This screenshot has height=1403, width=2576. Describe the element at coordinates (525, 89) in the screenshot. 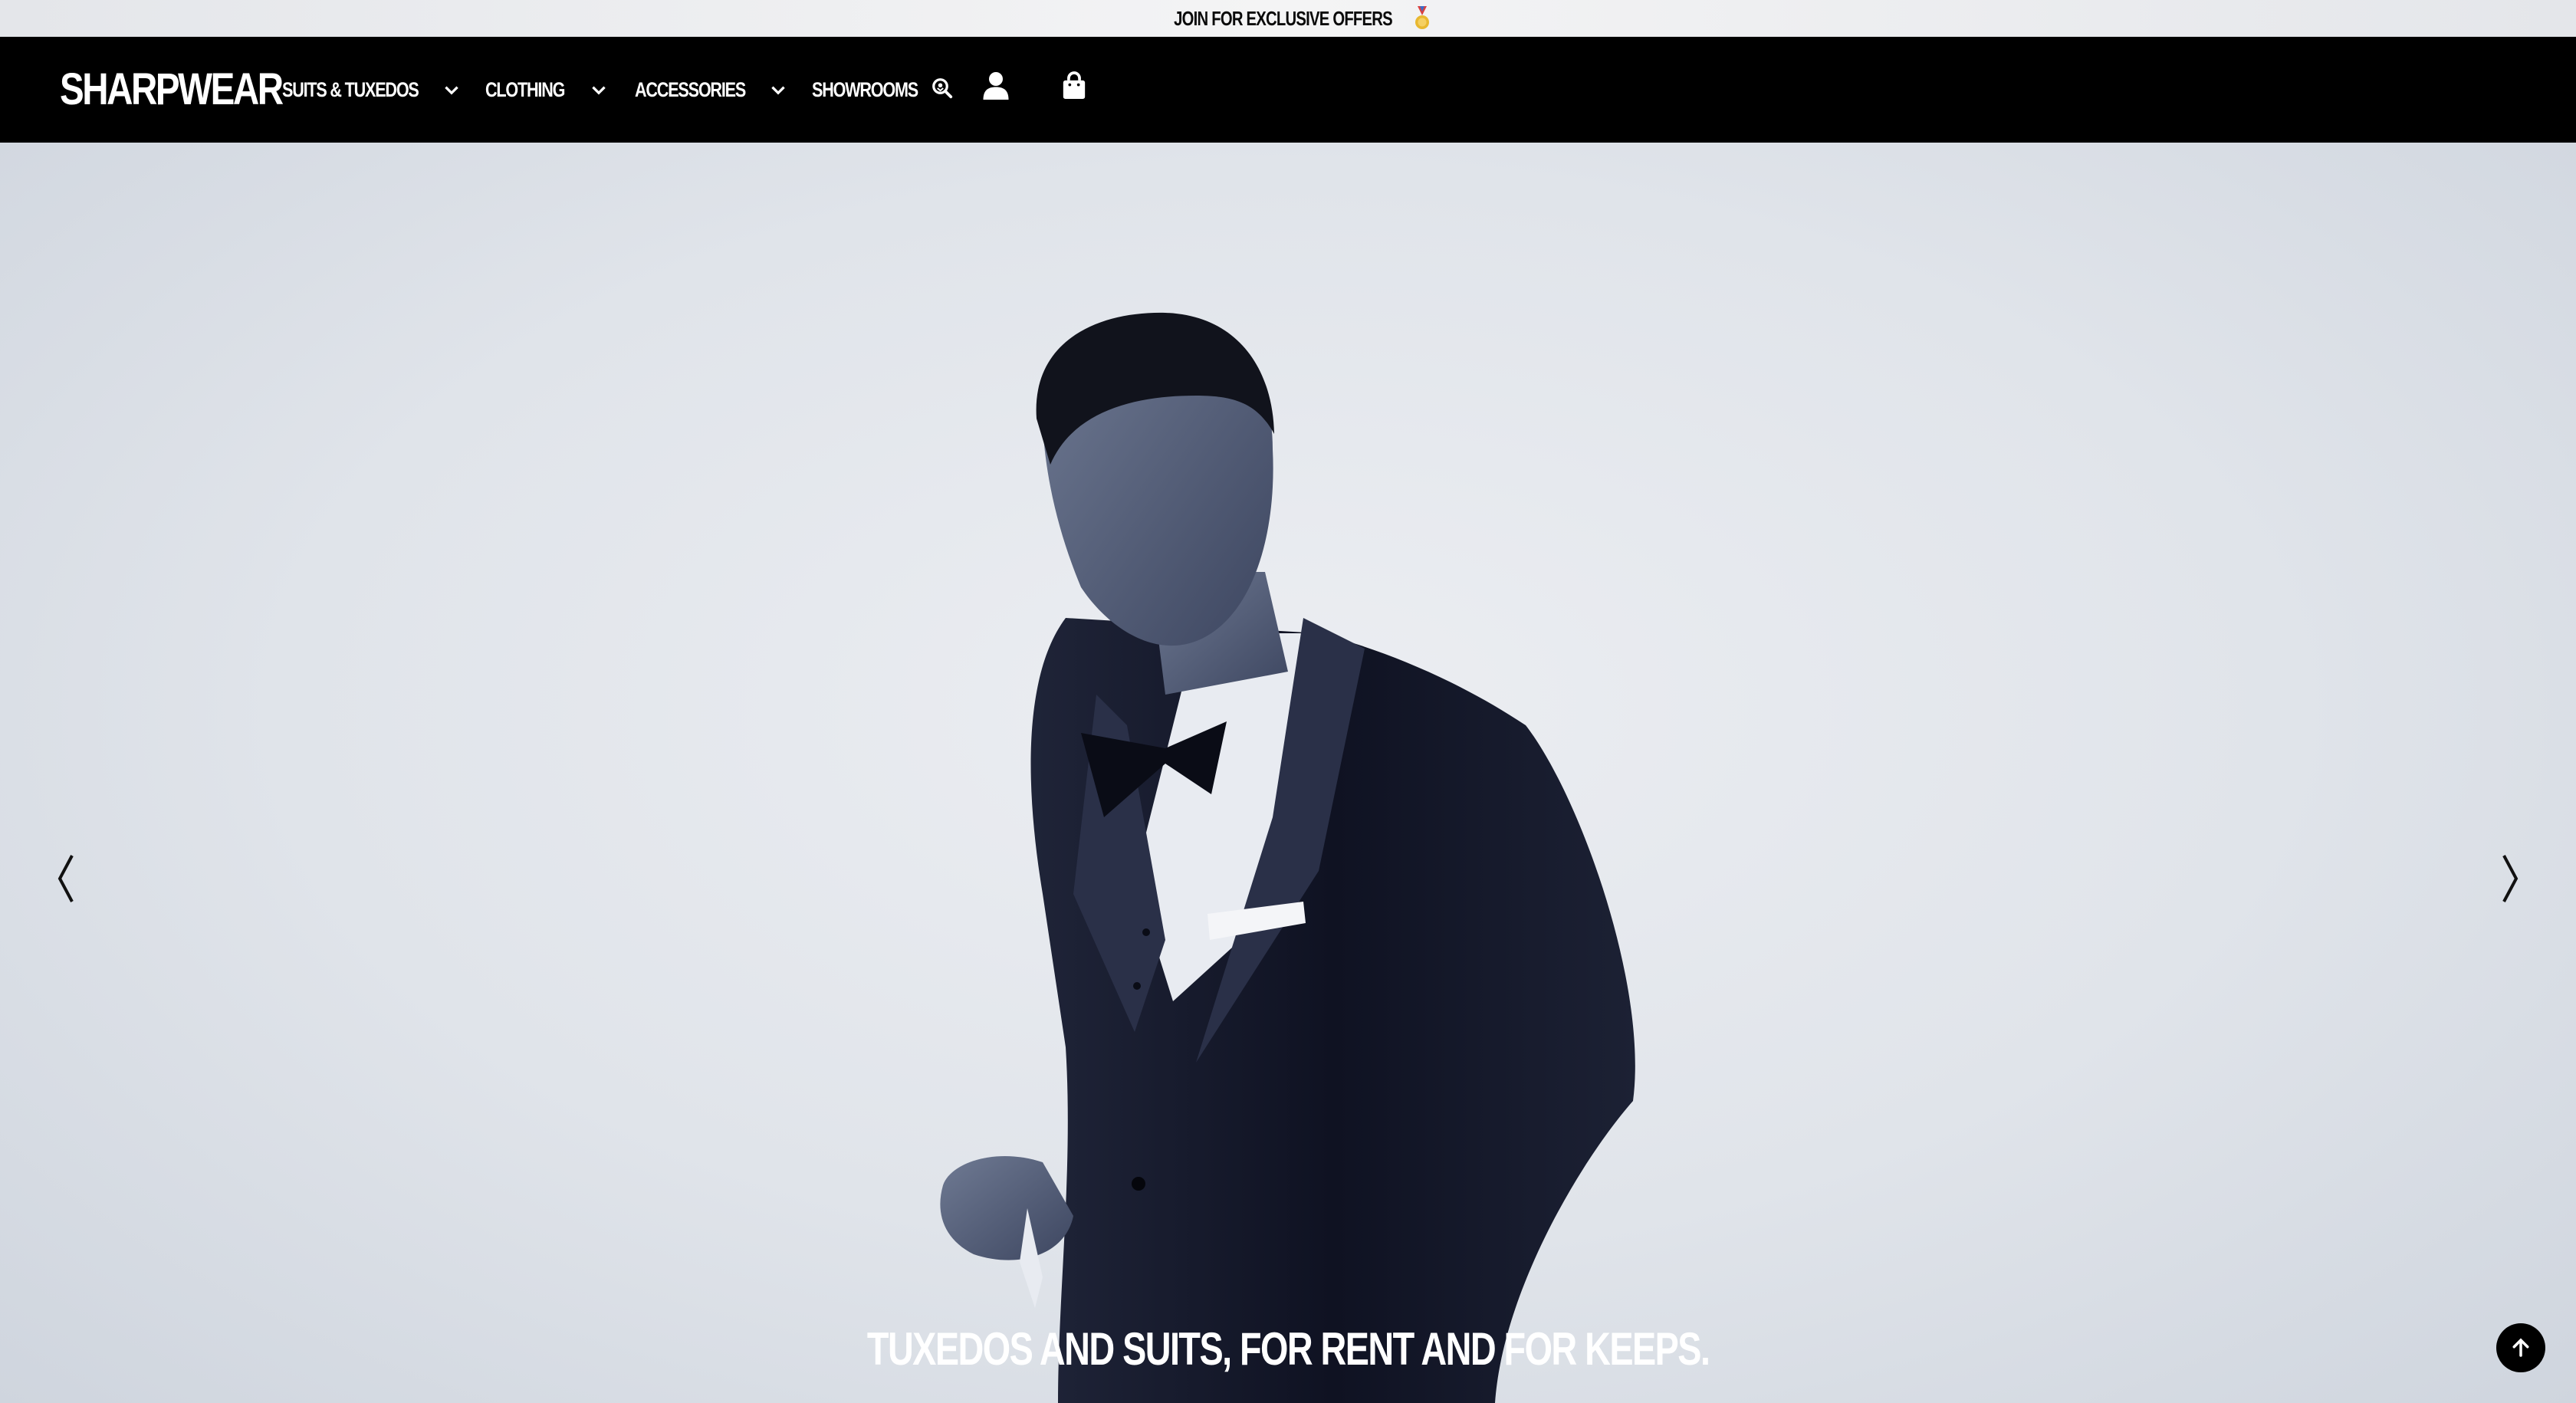

I see `nav-label: CLOTHING` at that location.